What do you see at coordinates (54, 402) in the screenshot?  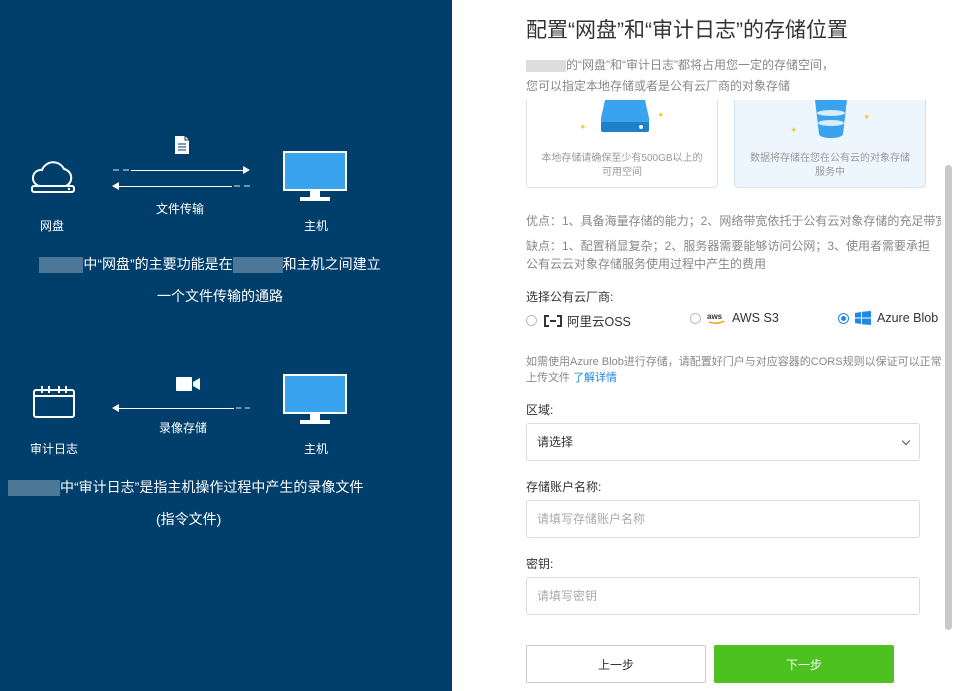 I see `audit-log-icon` at bounding box center [54, 402].